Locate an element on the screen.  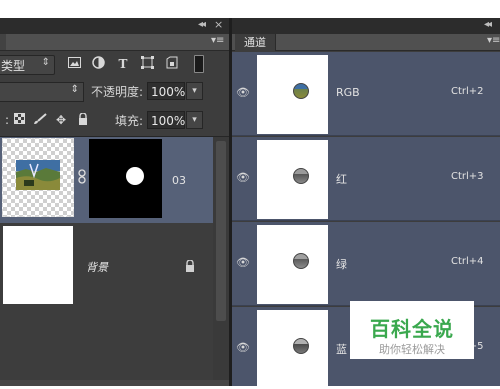
watermark-subtitle: 助你轻松解决 is located at coordinates (412, 349).